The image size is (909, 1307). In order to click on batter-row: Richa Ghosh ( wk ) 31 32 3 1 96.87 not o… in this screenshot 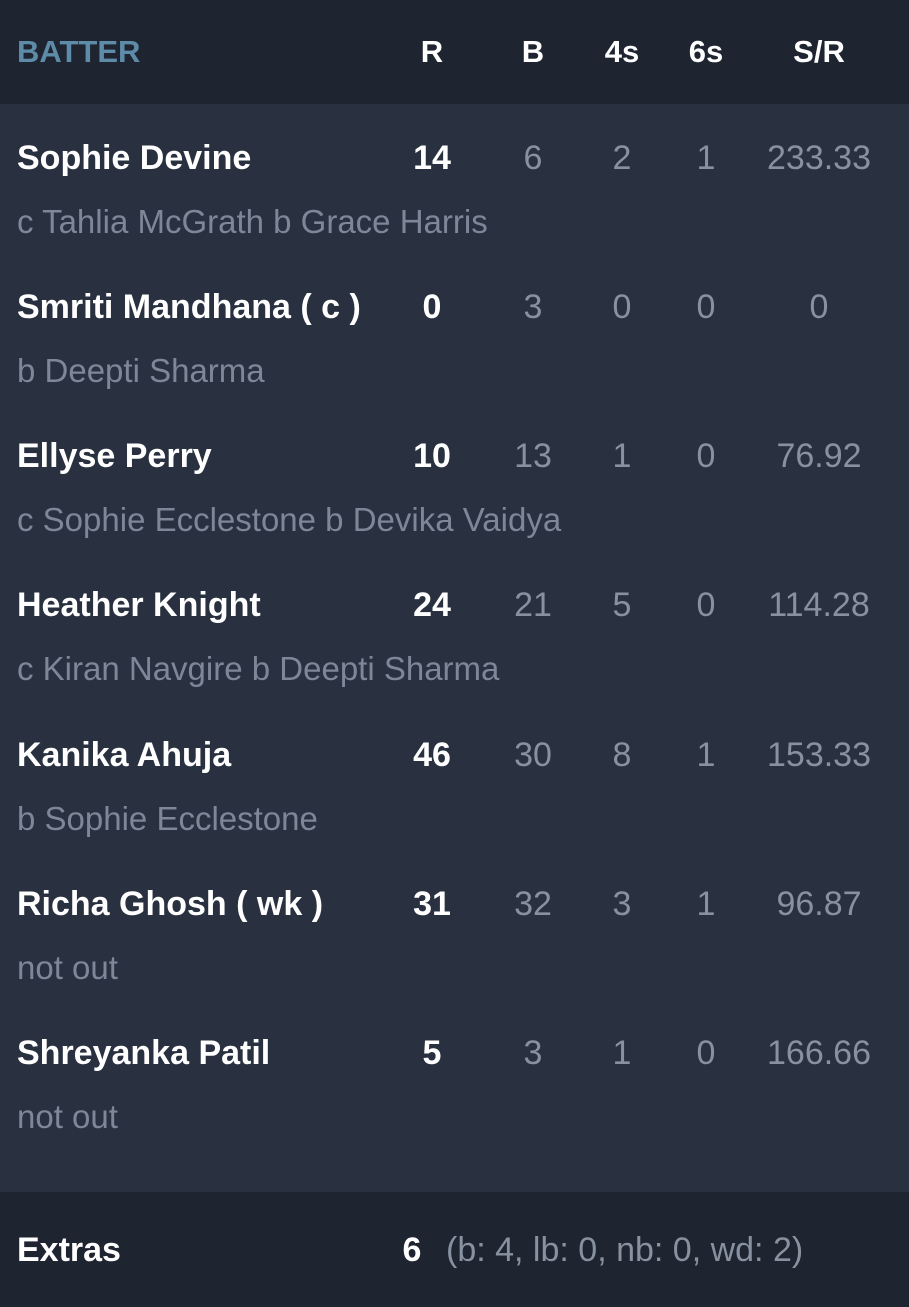, I will do `click(454, 924)`.